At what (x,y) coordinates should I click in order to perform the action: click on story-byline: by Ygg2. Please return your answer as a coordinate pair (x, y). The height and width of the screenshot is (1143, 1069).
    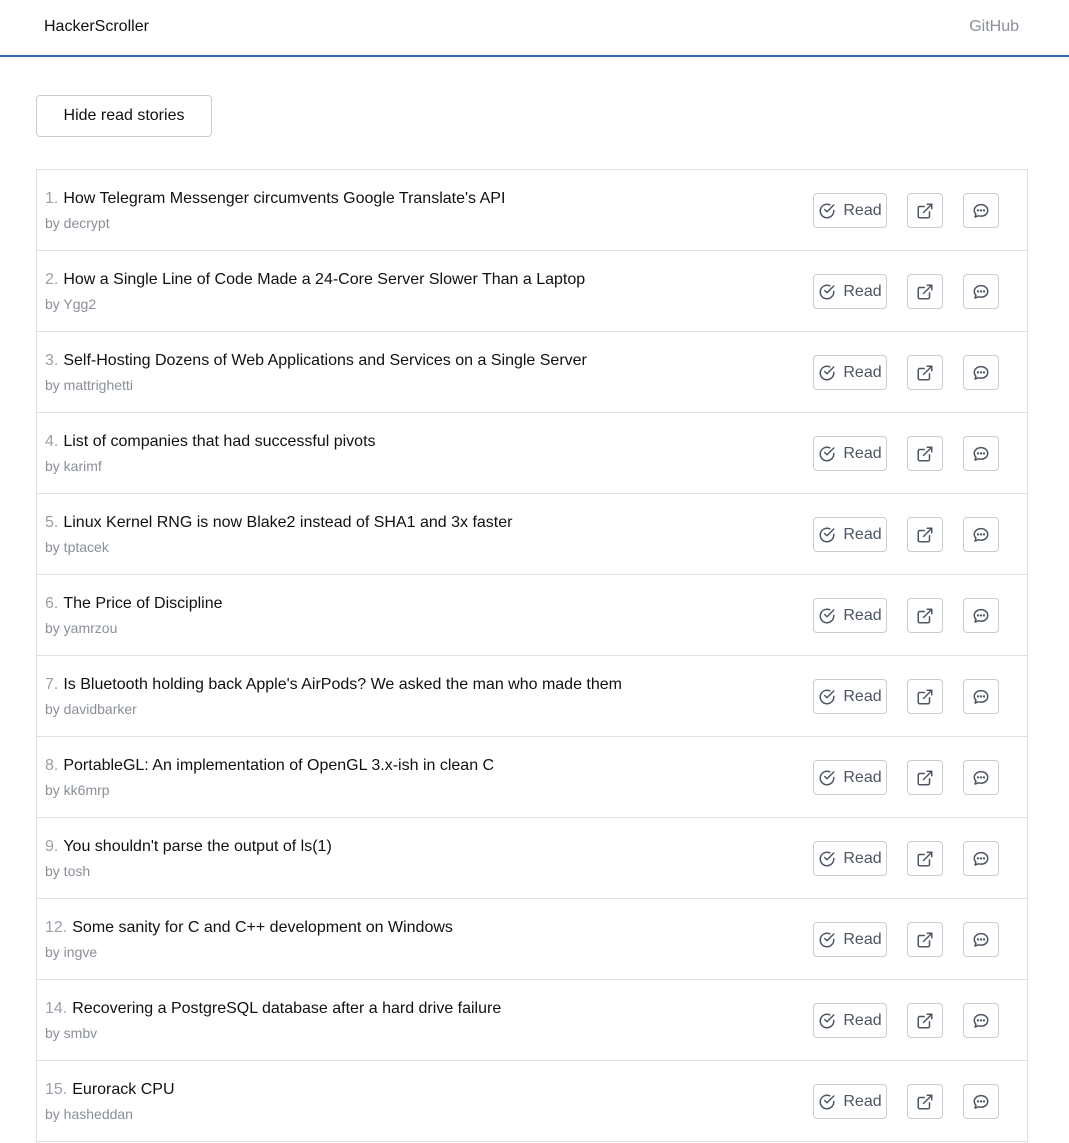
    Looking at the image, I should click on (71, 304).